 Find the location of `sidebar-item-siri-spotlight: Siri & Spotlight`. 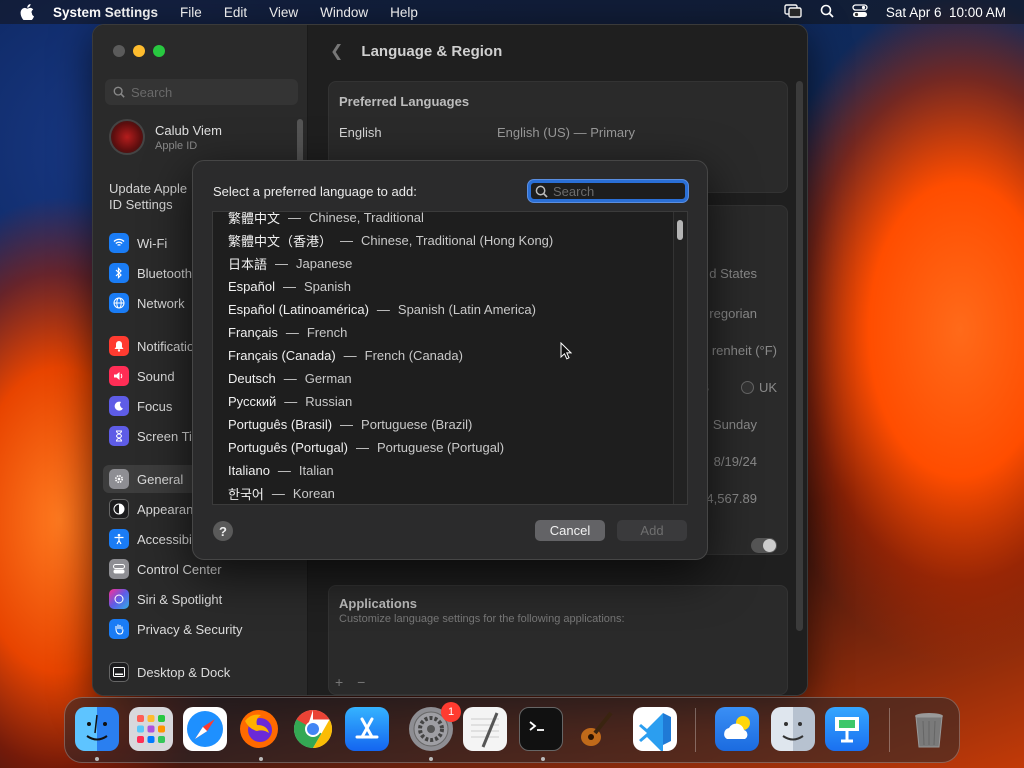

sidebar-item-siri-spotlight: Siri & Spotlight is located at coordinates (165, 599).